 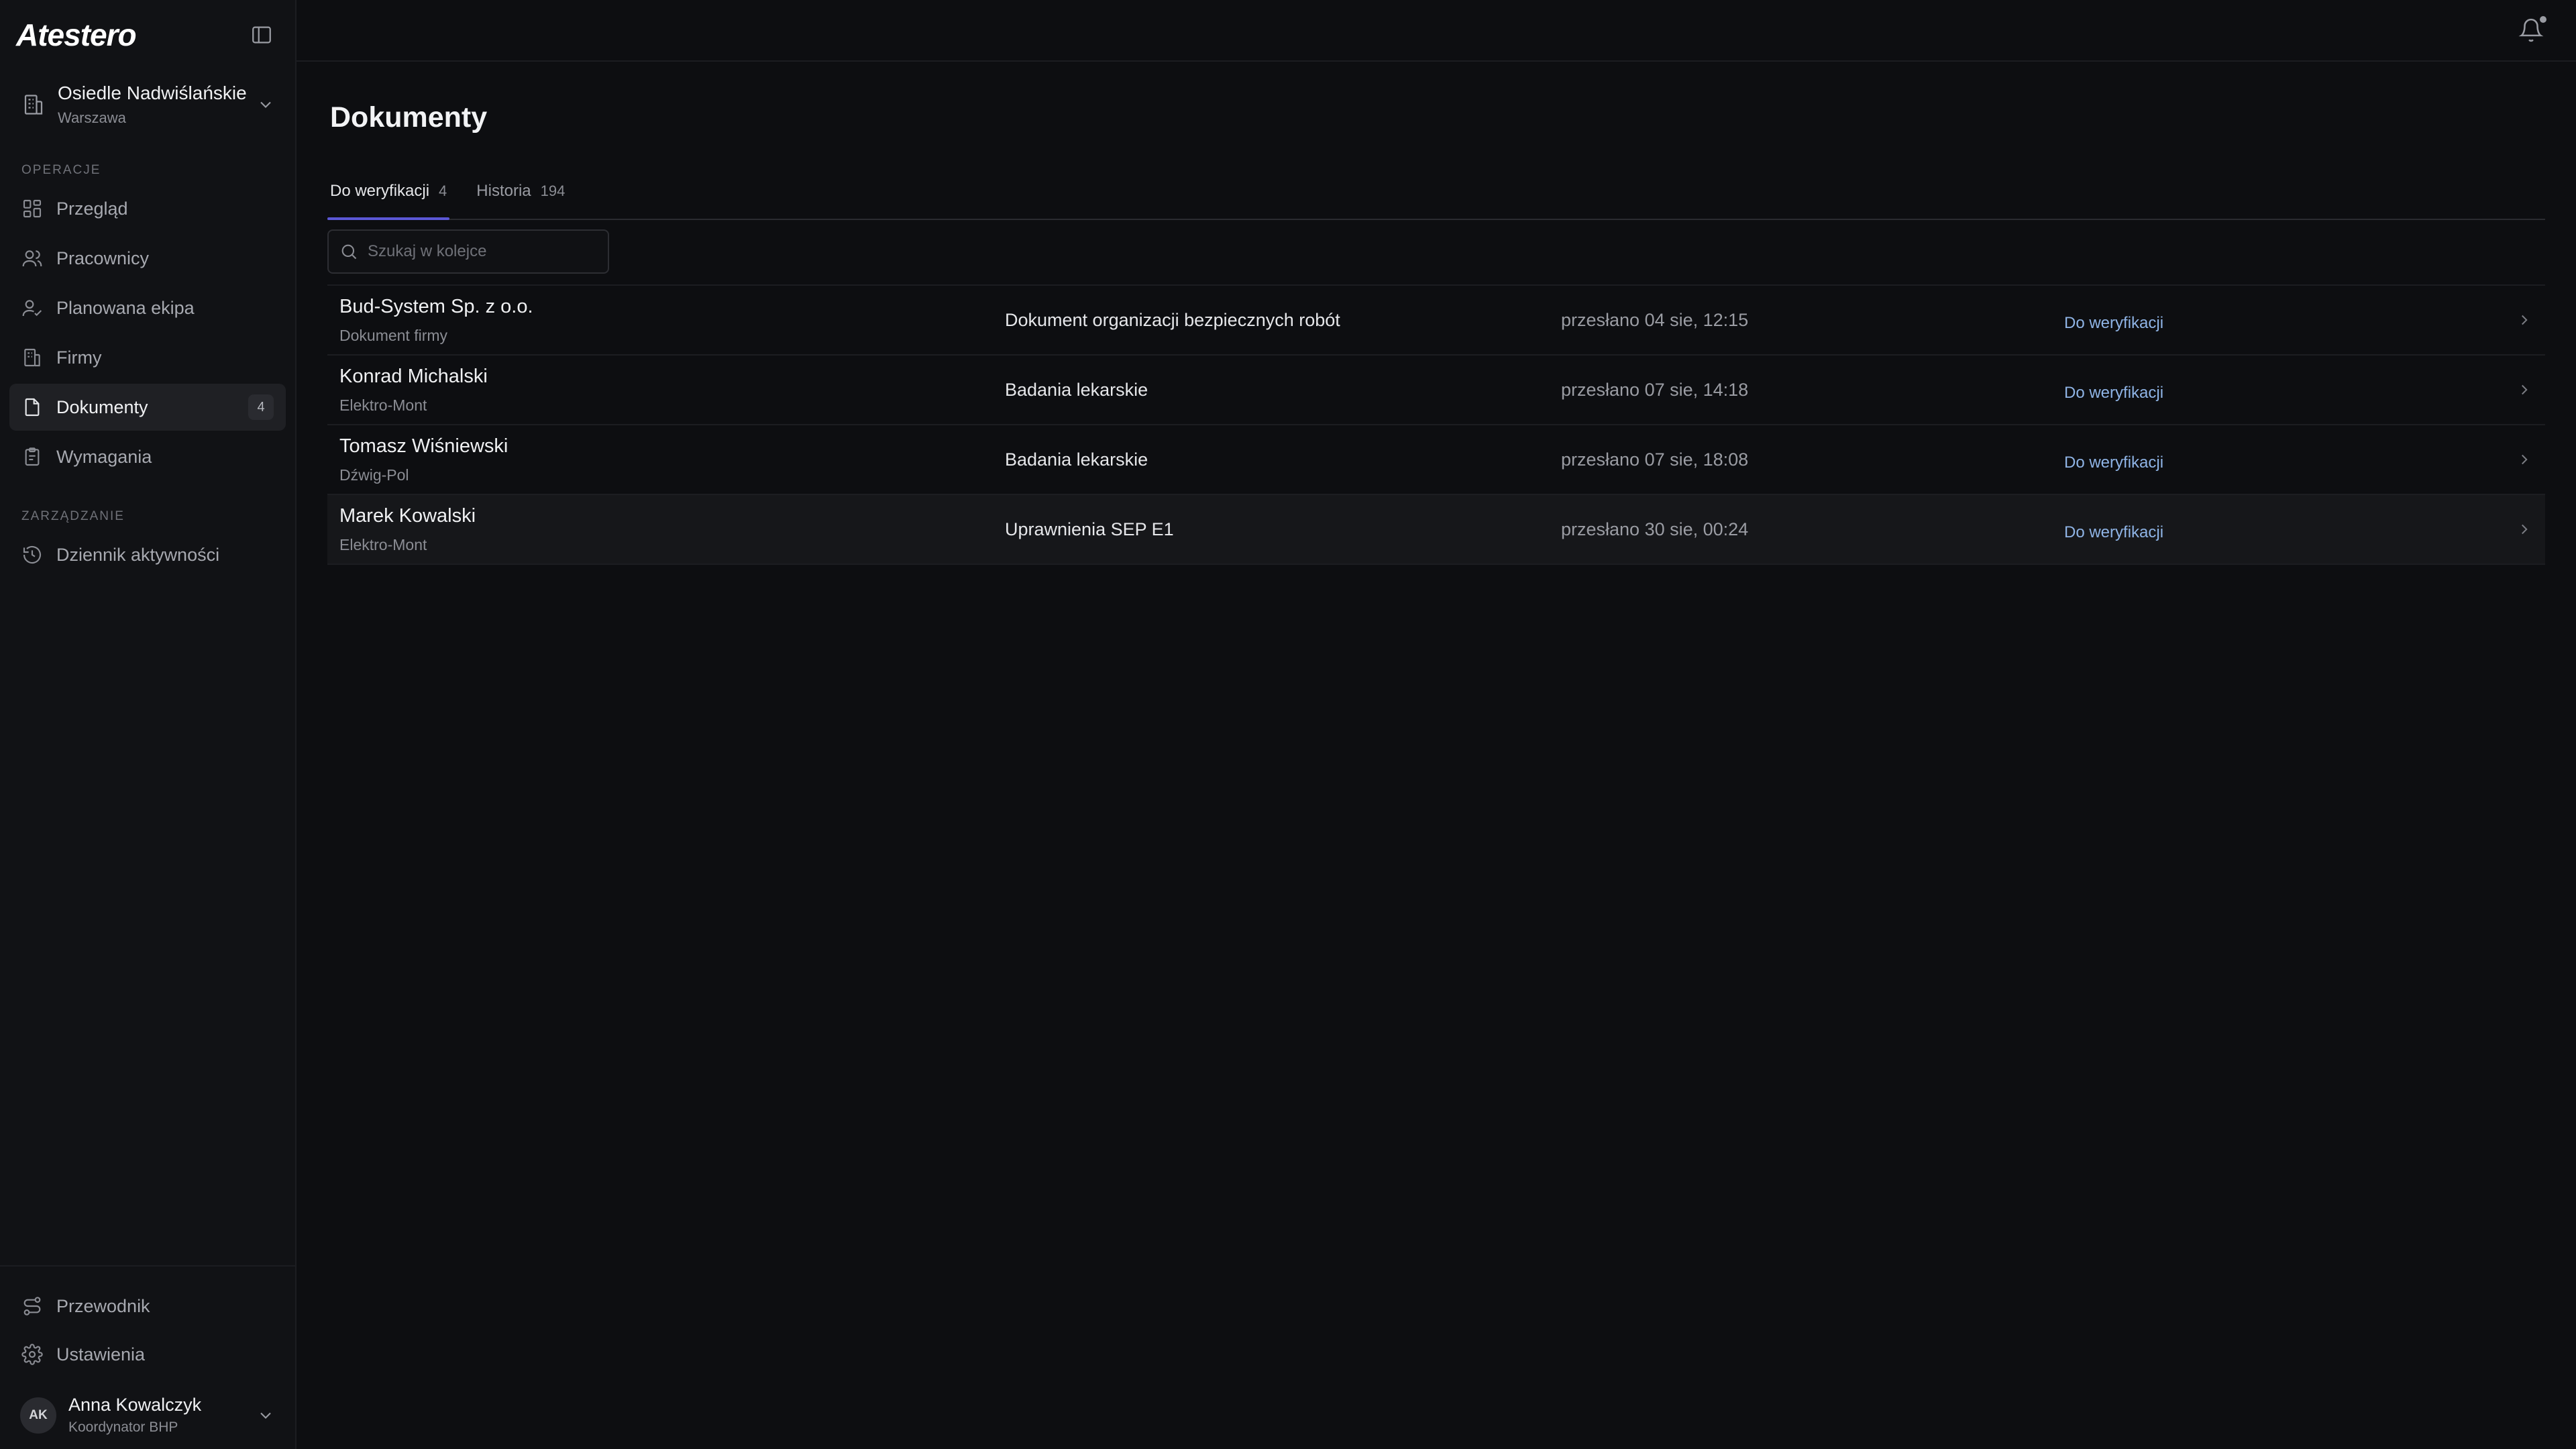 What do you see at coordinates (32, 308) in the screenshot?
I see `user-check-icon` at bounding box center [32, 308].